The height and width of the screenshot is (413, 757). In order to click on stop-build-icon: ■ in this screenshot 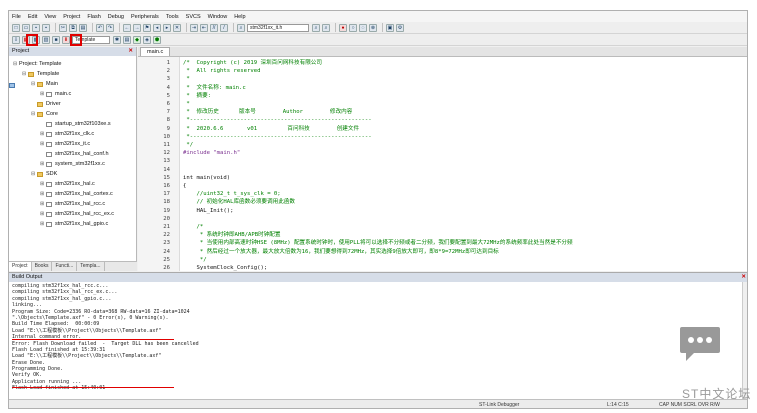, I will do `click(56, 39)`.